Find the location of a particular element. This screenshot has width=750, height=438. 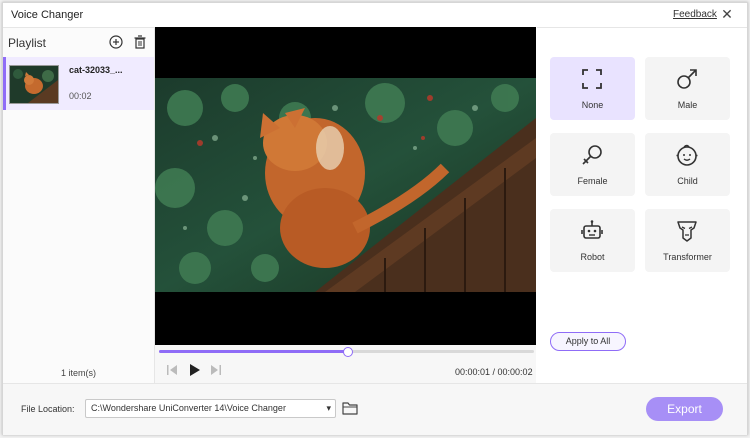

chevron-down-icon: ▾ is located at coordinates (328, 408).